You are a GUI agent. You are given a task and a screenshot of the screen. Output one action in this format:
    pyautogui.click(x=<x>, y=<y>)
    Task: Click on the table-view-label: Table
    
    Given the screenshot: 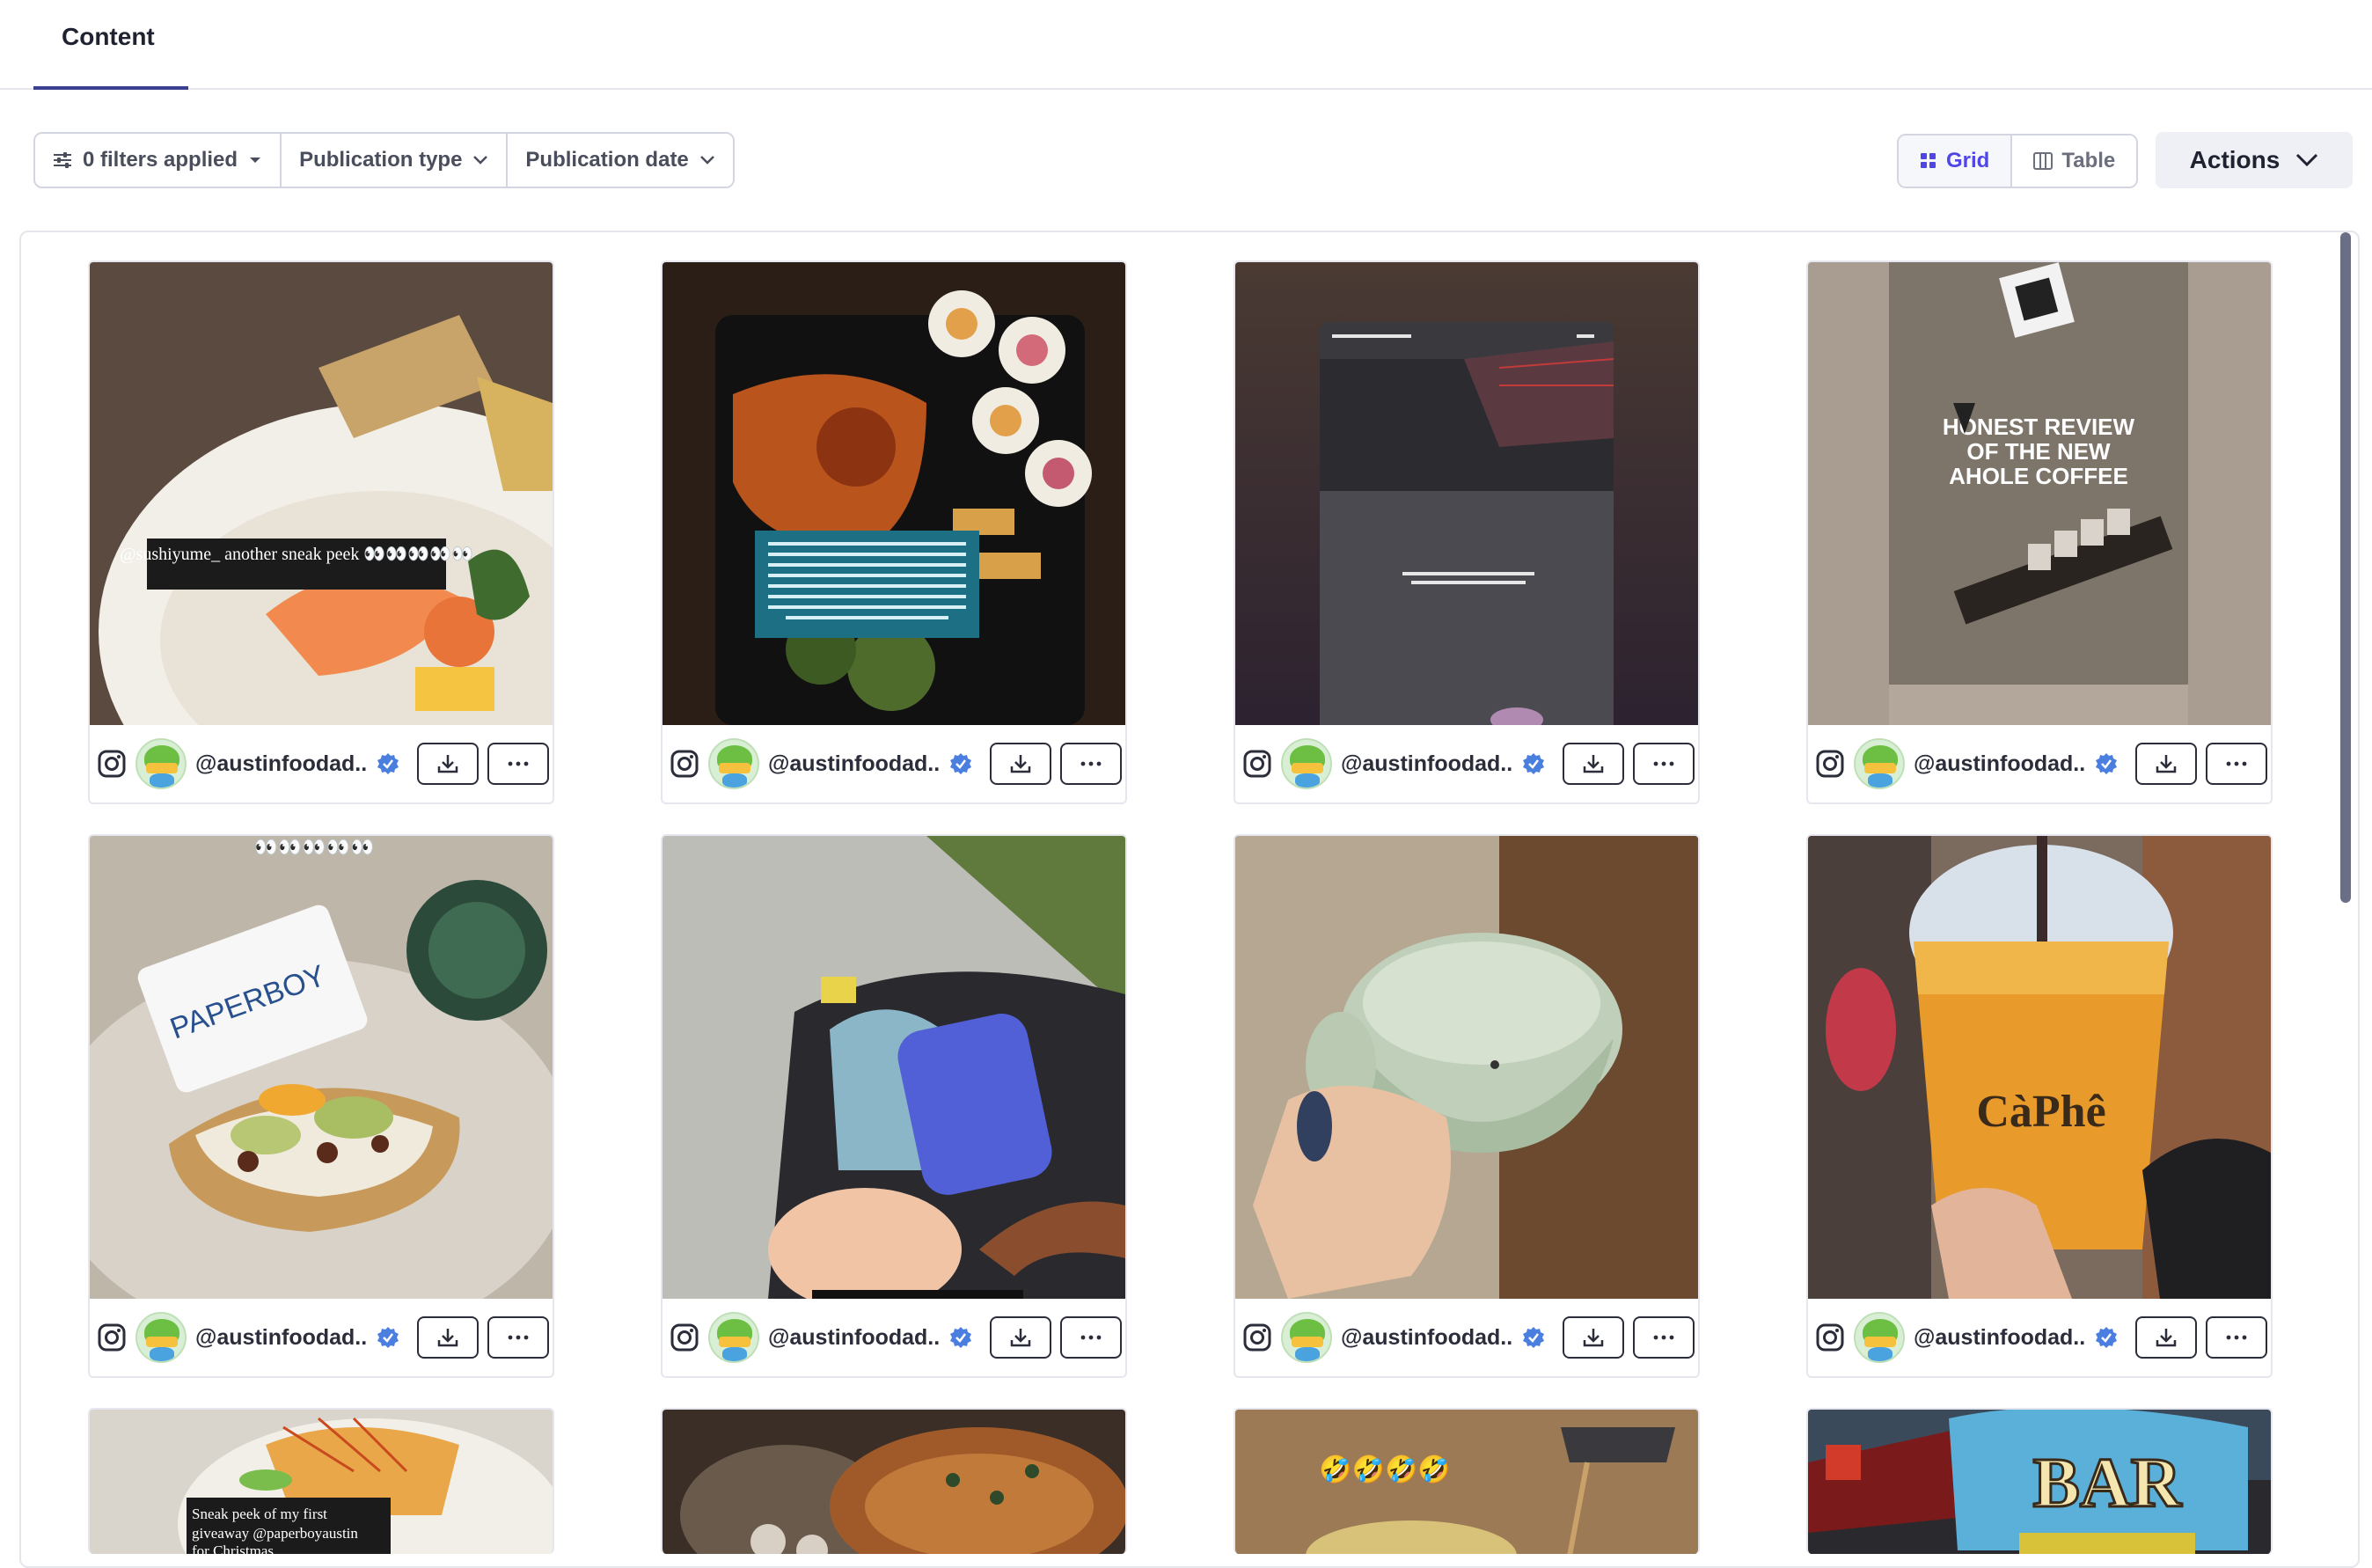 What is the action you would take?
    pyautogui.click(x=2089, y=160)
    